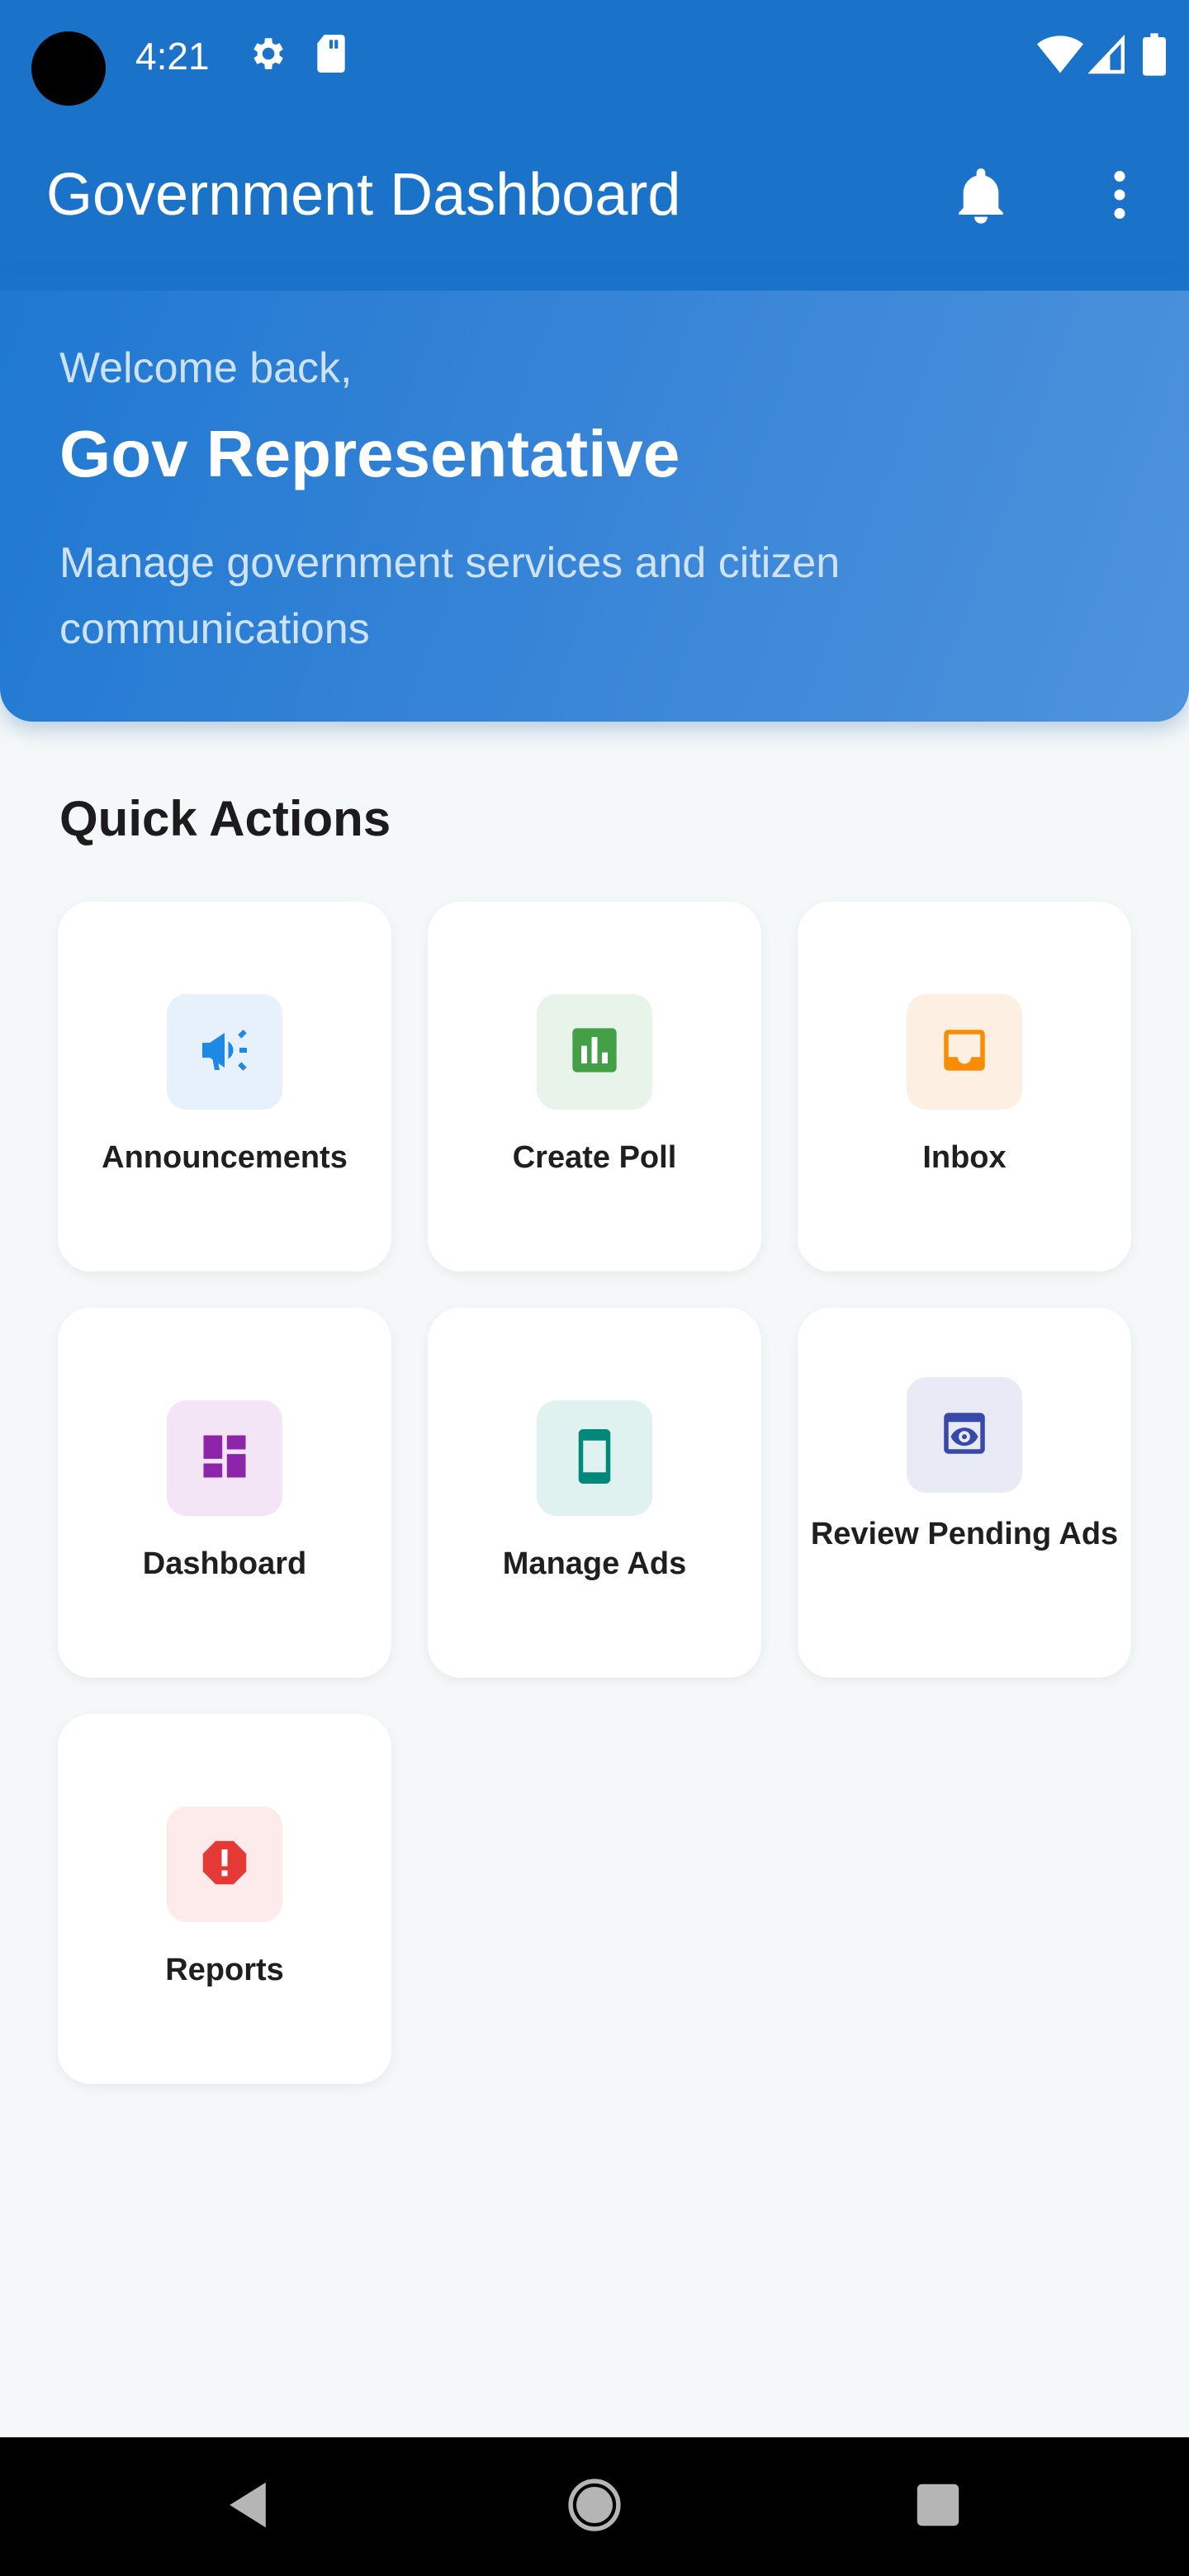 This screenshot has width=1189, height=2576. I want to click on signal-icon, so click(1106, 55).